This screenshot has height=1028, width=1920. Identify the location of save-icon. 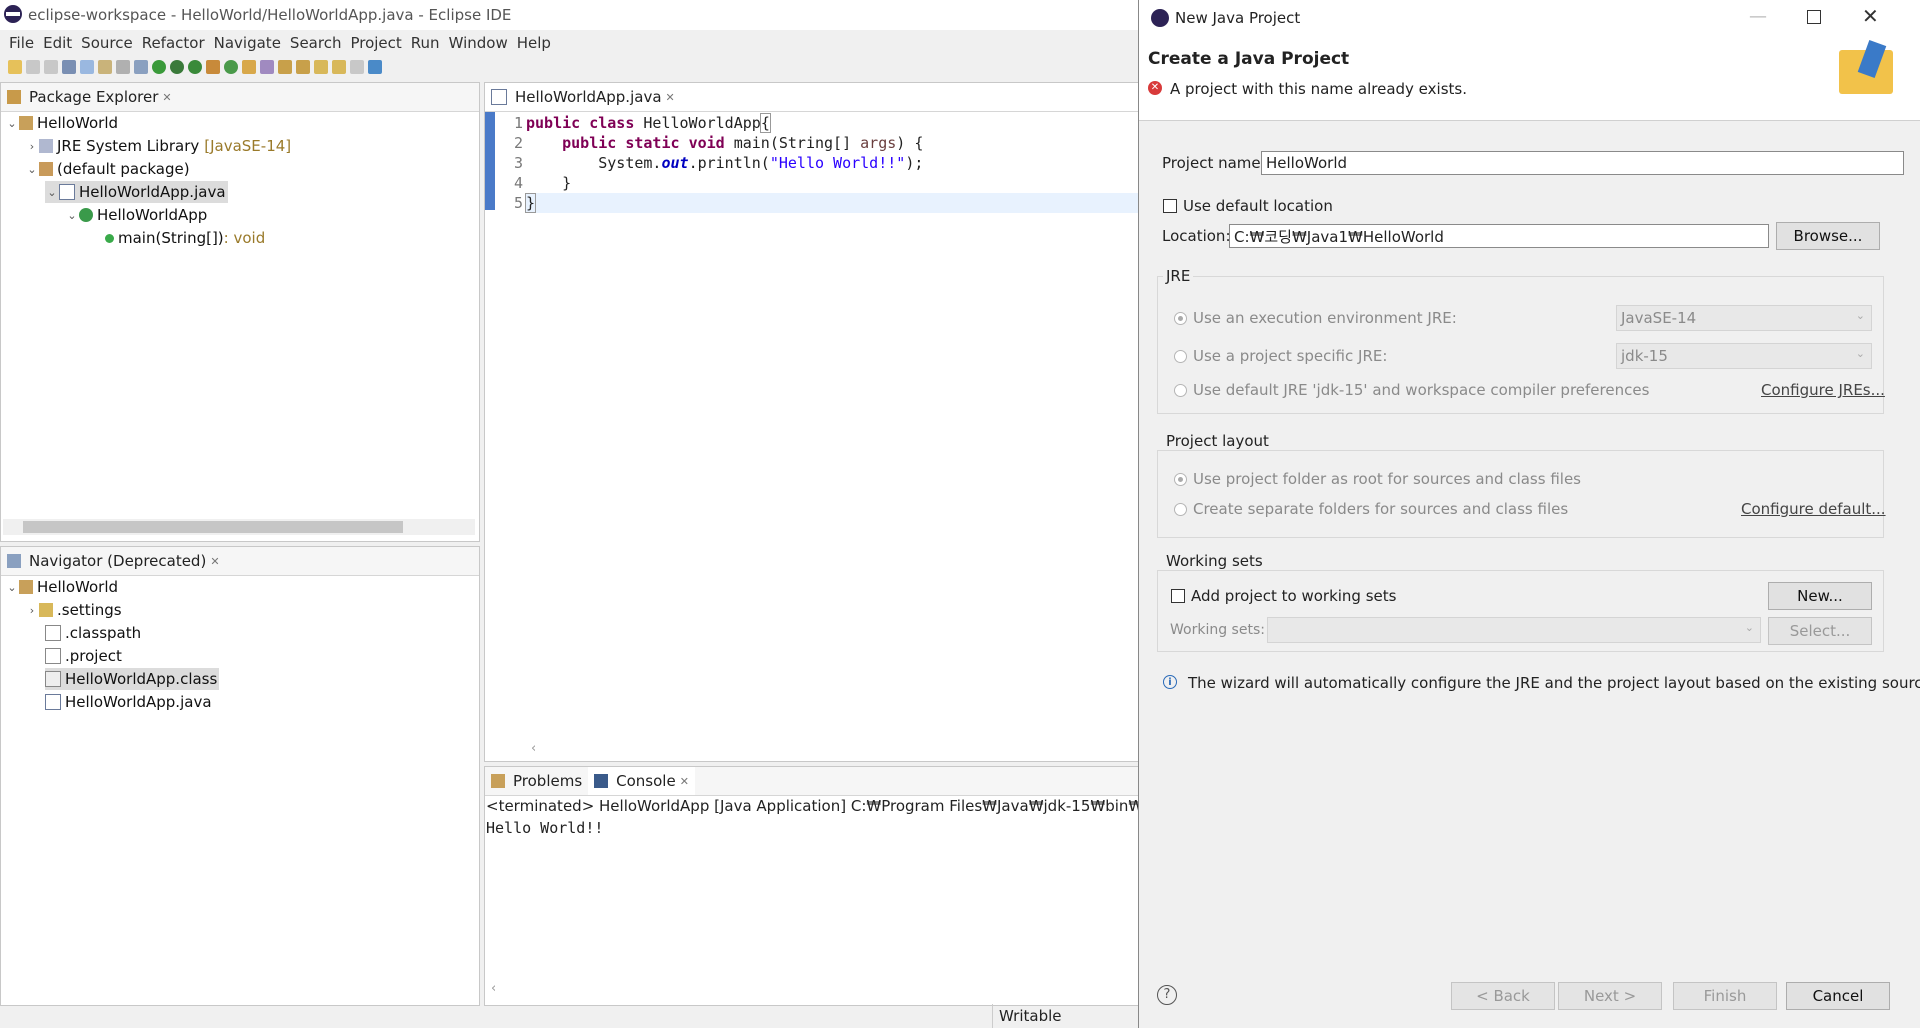
(33, 67).